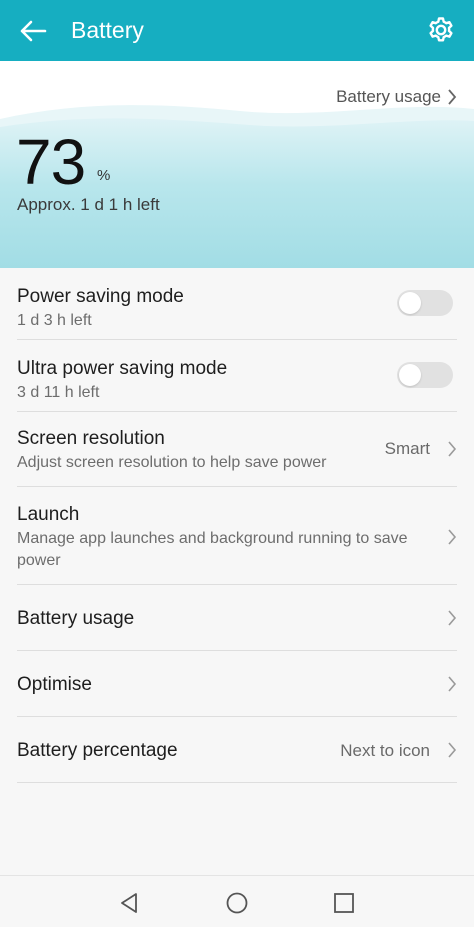 The width and height of the screenshot is (474, 927). Describe the element at coordinates (237, 376) in the screenshot. I see `ultra-power-saving-mode-row: Ultra power saving mode 3 d 11 h left` at that location.